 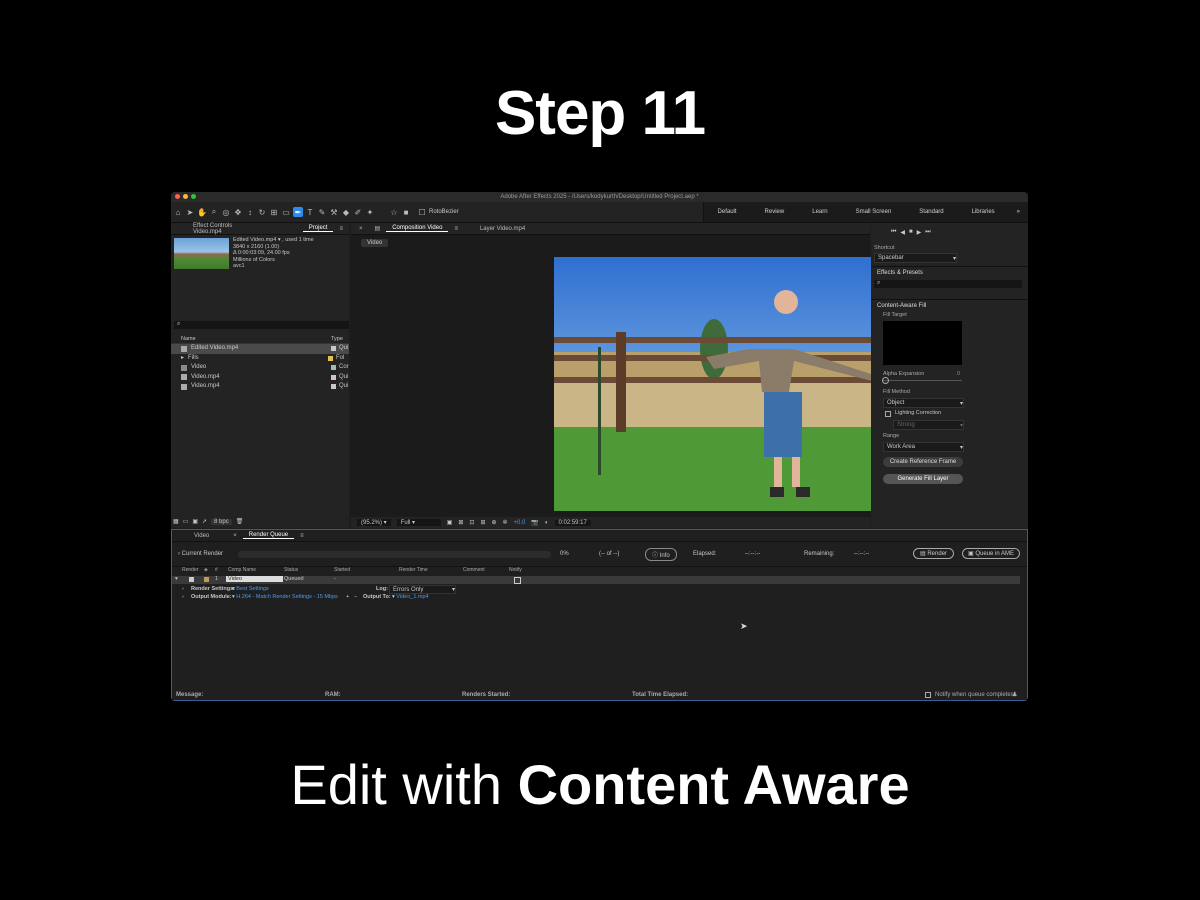 What do you see at coordinates (298, 212) in the screenshot?
I see `pen-tool-icon: ✒` at bounding box center [298, 212].